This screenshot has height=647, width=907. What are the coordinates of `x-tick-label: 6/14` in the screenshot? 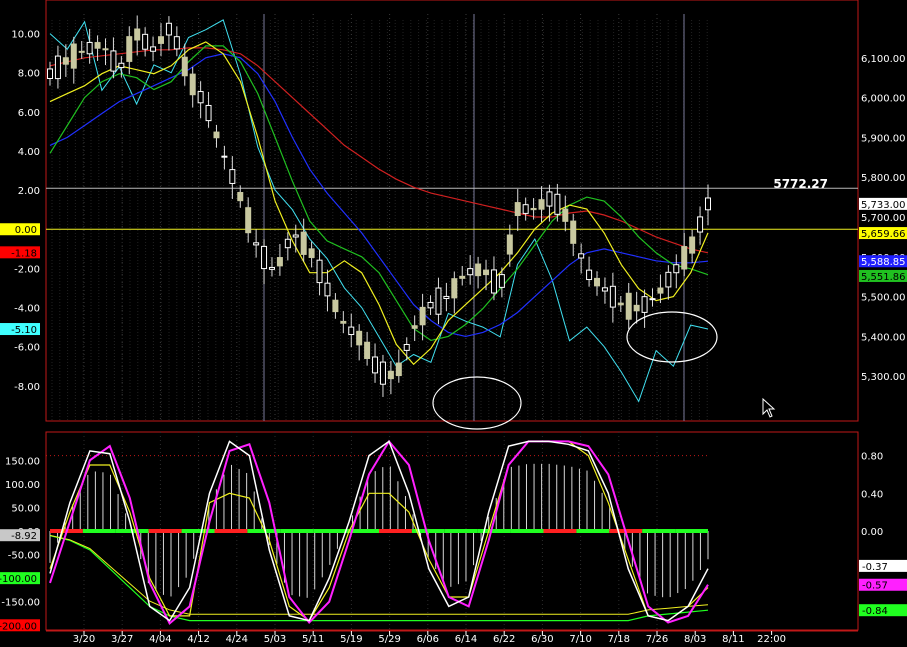 It's located at (466, 639).